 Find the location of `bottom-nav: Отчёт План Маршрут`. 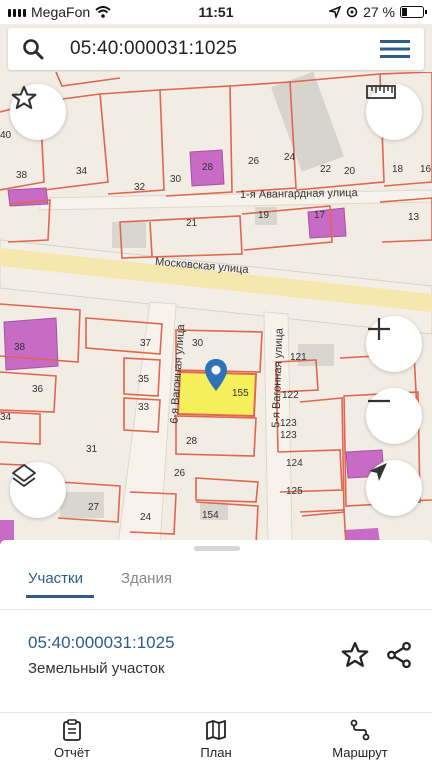

bottom-nav: Отчёт План Маршрут is located at coordinates (216, 740).